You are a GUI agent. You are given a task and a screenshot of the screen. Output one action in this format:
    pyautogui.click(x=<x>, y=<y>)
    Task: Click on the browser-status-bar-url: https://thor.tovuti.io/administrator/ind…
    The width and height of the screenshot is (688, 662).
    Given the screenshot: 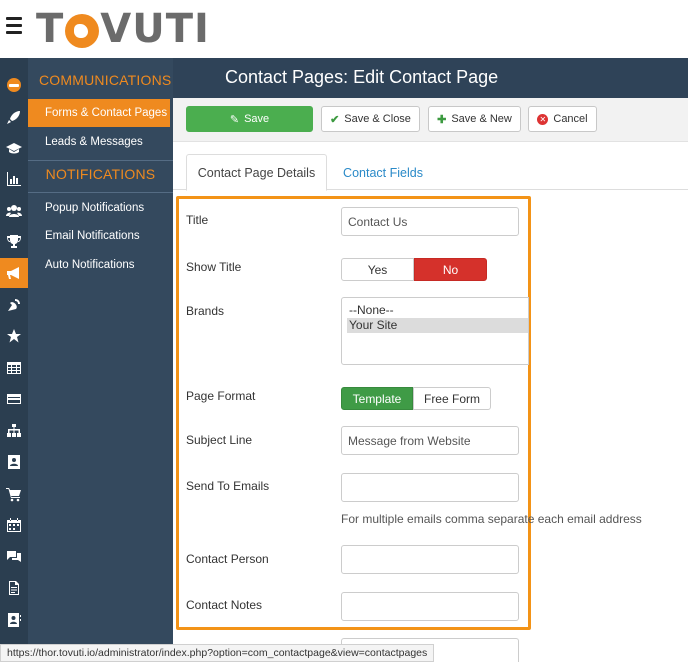 What is the action you would take?
    pyautogui.click(x=217, y=653)
    